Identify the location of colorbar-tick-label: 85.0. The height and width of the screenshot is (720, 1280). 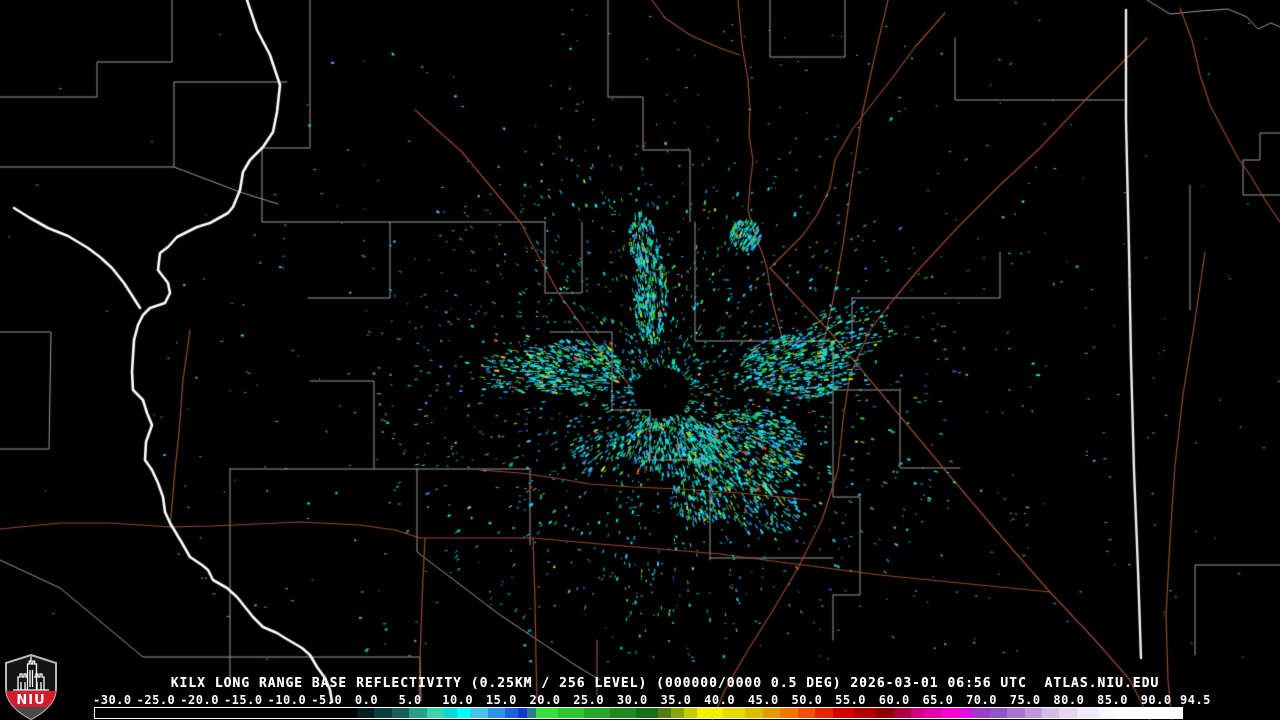
(1112, 700).